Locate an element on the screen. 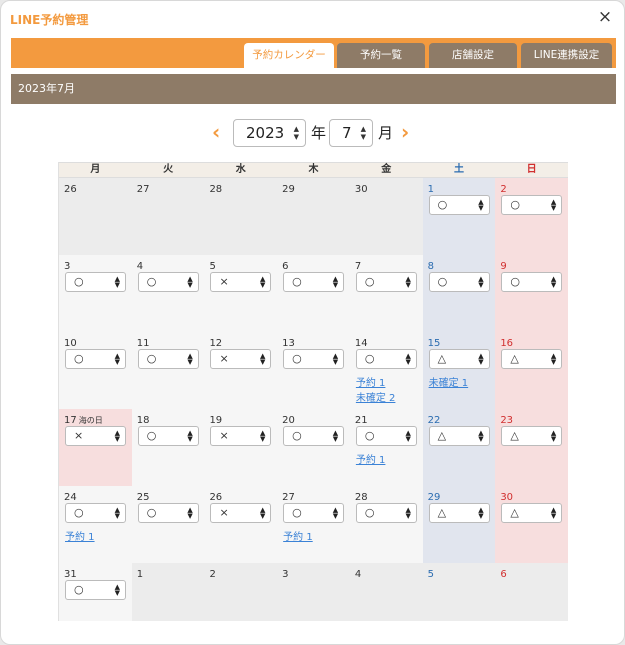  calendar-day-cell: 26 is located at coordinates (95, 216).